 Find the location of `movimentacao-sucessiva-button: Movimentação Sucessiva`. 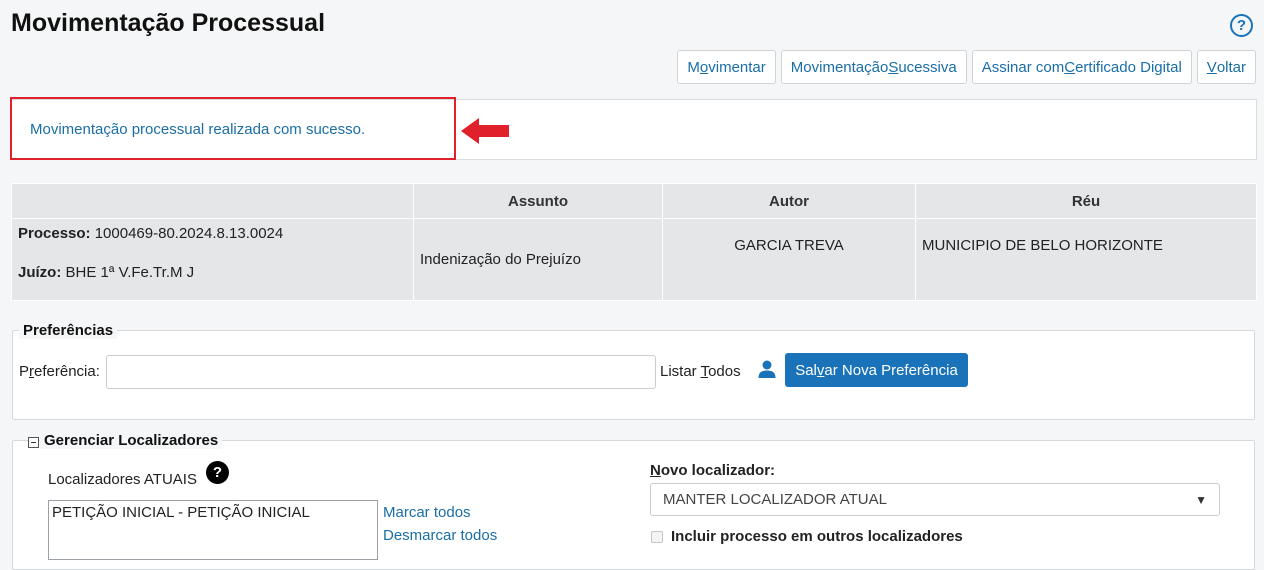

movimentacao-sucessiva-button: Movimentação Sucessiva is located at coordinates (873, 67).